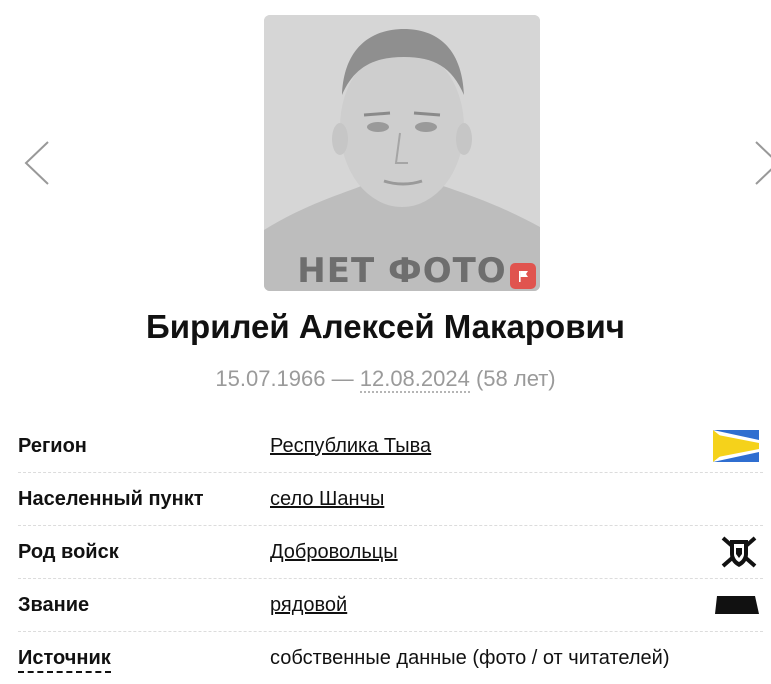 This screenshot has width=771, height=684. Describe the element at coordinates (385, 326) in the screenshot. I see `person-name: Бирилей Алексей Макарович` at that location.